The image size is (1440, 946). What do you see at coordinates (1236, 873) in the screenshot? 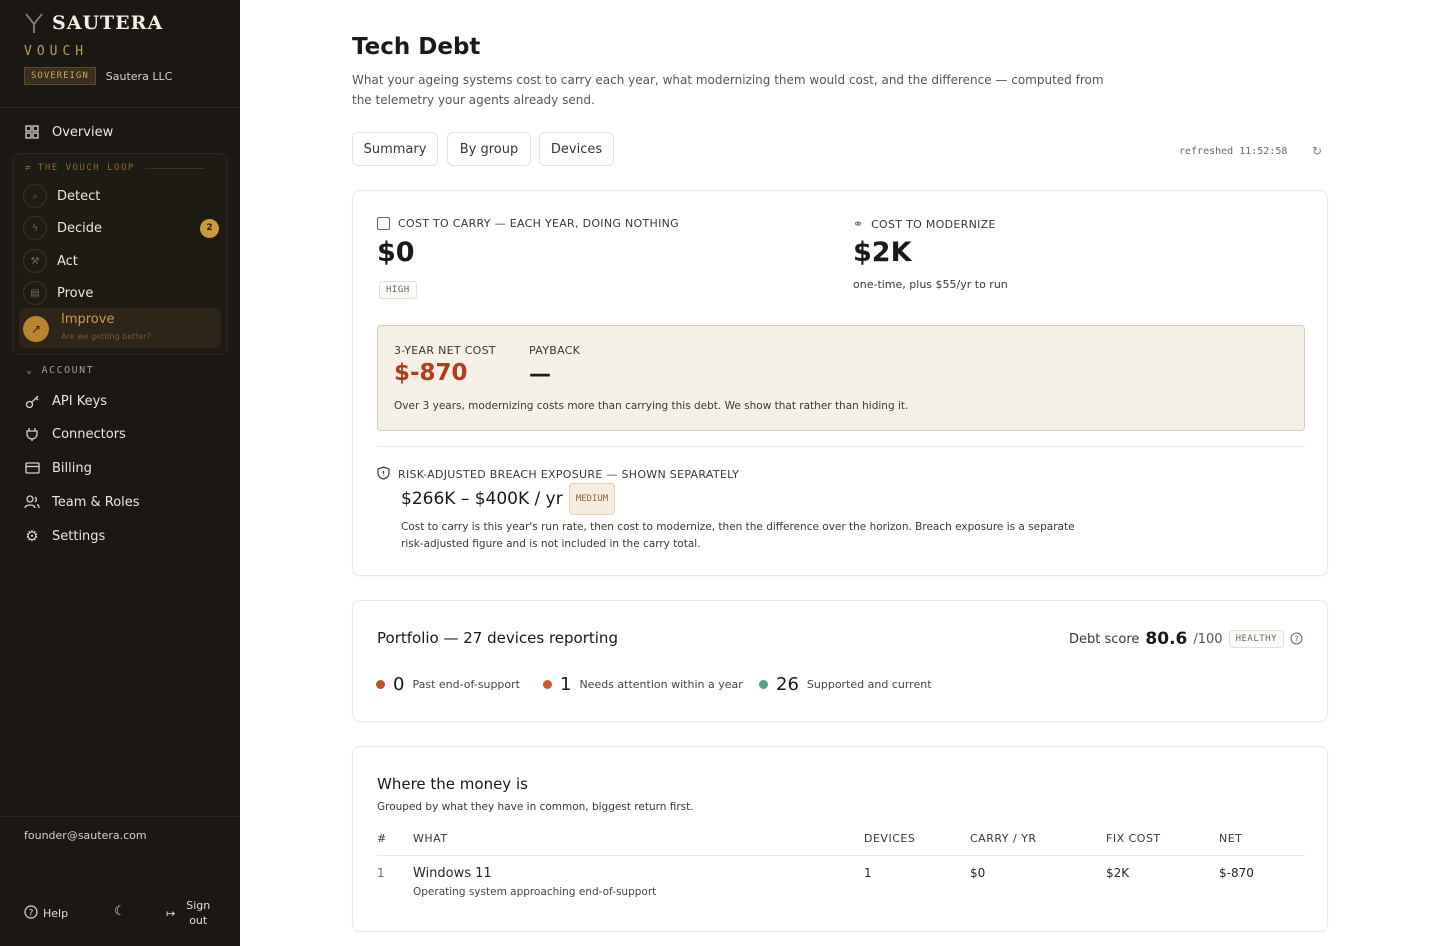
I see `row-net: $-870` at bounding box center [1236, 873].